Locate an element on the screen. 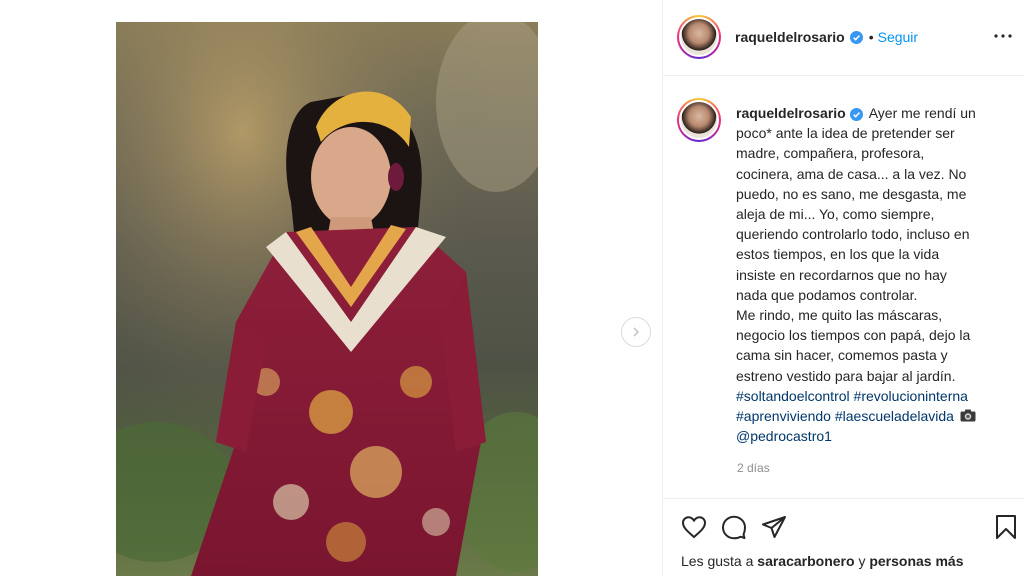  likes-summary: Les gusta a saracarbonero y personas más is located at coordinates (822, 561).